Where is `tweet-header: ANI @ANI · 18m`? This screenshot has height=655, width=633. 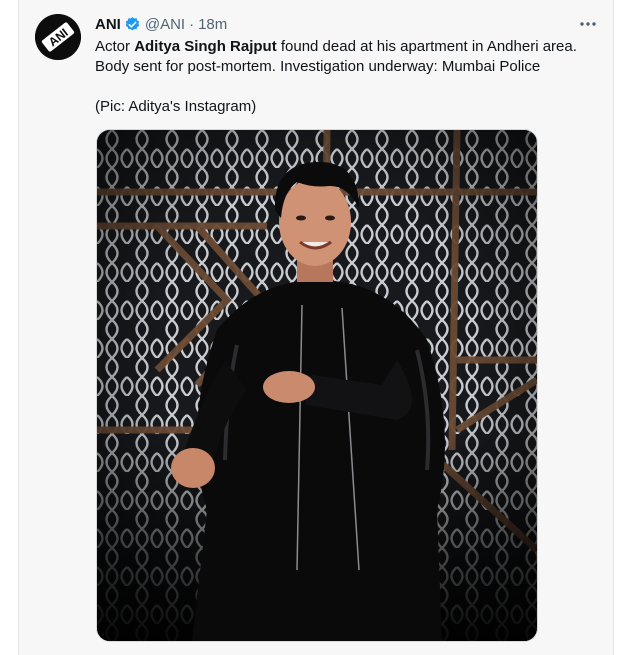 tweet-header: ANI @ANI · 18m is located at coordinates (161, 24).